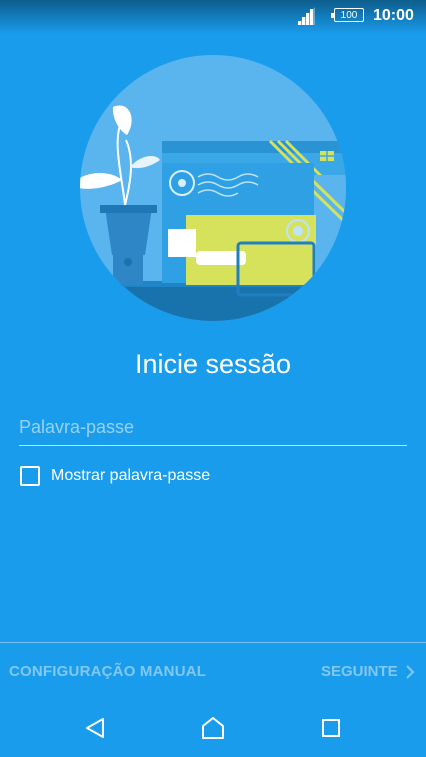  I want to click on chevron-right-icon, so click(410, 671).